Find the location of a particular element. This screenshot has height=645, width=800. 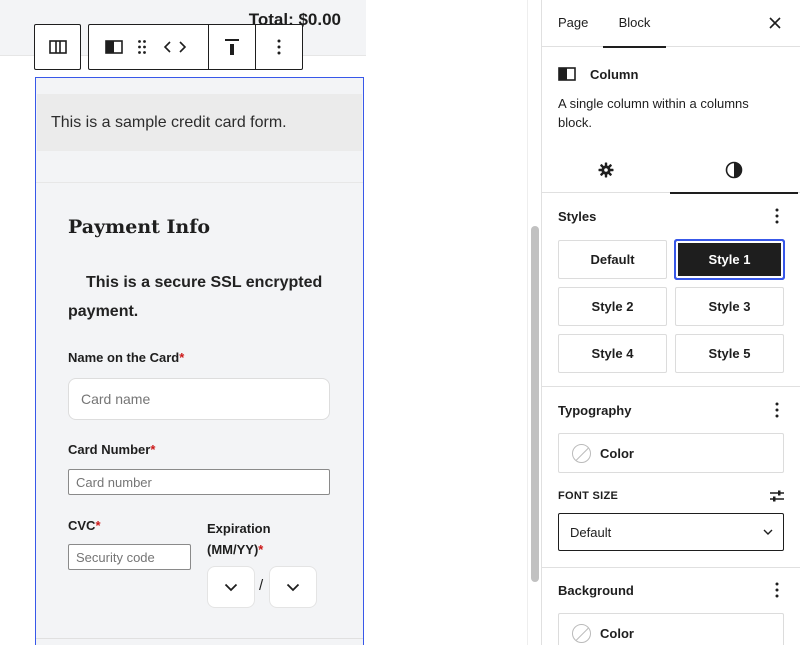

contrast-icon is located at coordinates (734, 170).